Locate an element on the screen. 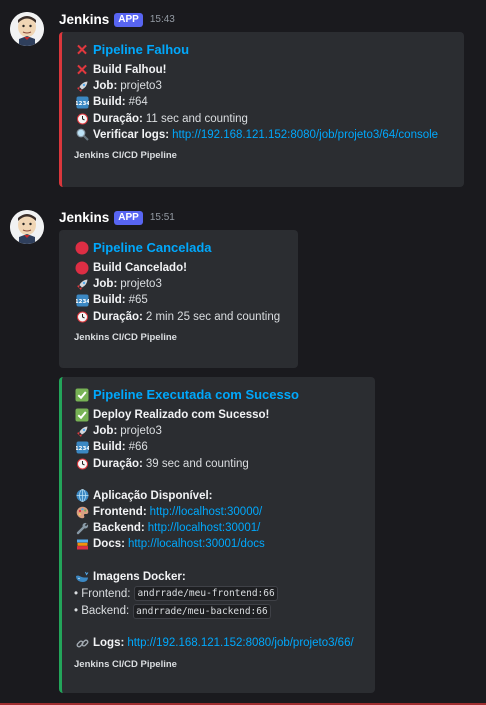 Image resolution: width=486 pixels, height=705 pixels. whale-icon is located at coordinates (82, 577).